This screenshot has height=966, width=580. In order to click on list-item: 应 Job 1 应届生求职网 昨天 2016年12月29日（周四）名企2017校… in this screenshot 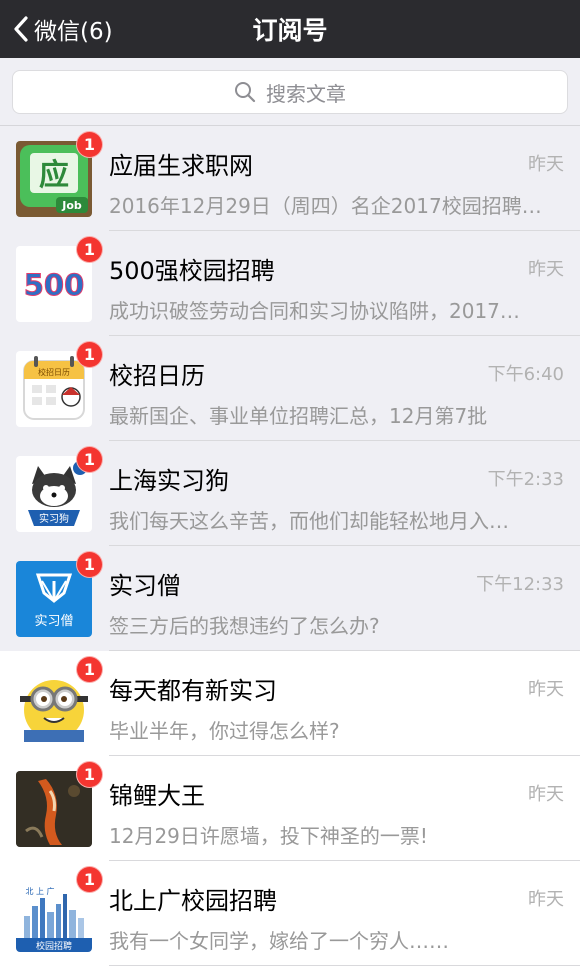, I will do `click(290, 178)`.